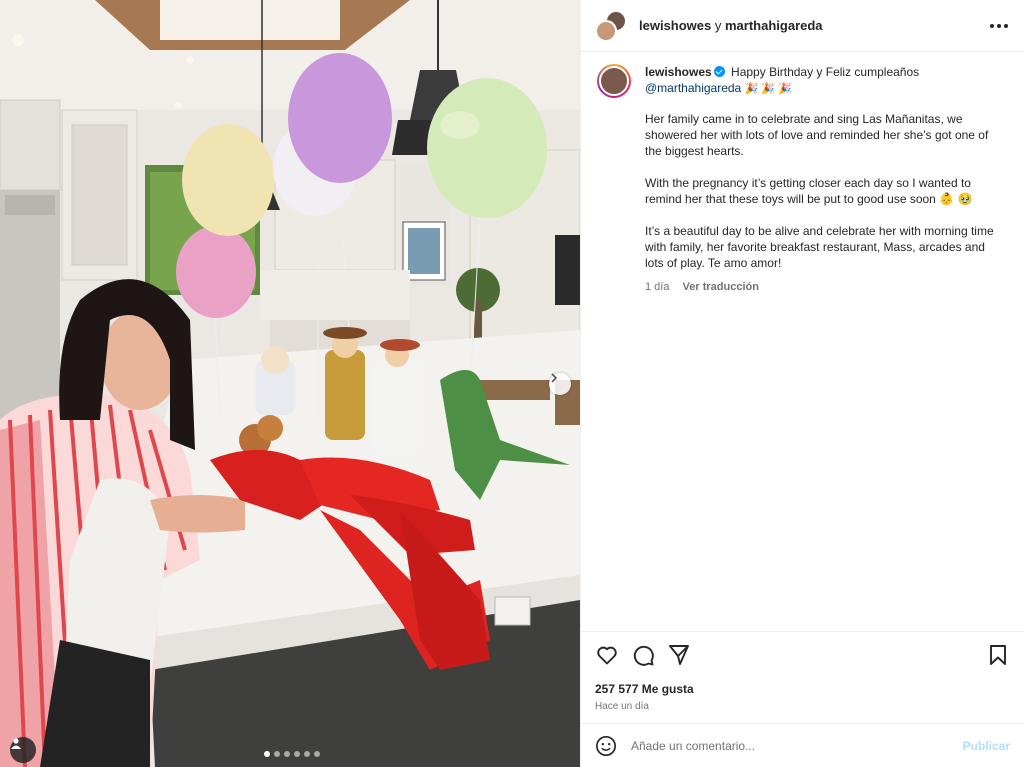 The image size is (1024, 767). What do you see at coordinates (675, 25) in the screenshot?
I see `author-link: lewishowes` at bounding box center [675, 25].